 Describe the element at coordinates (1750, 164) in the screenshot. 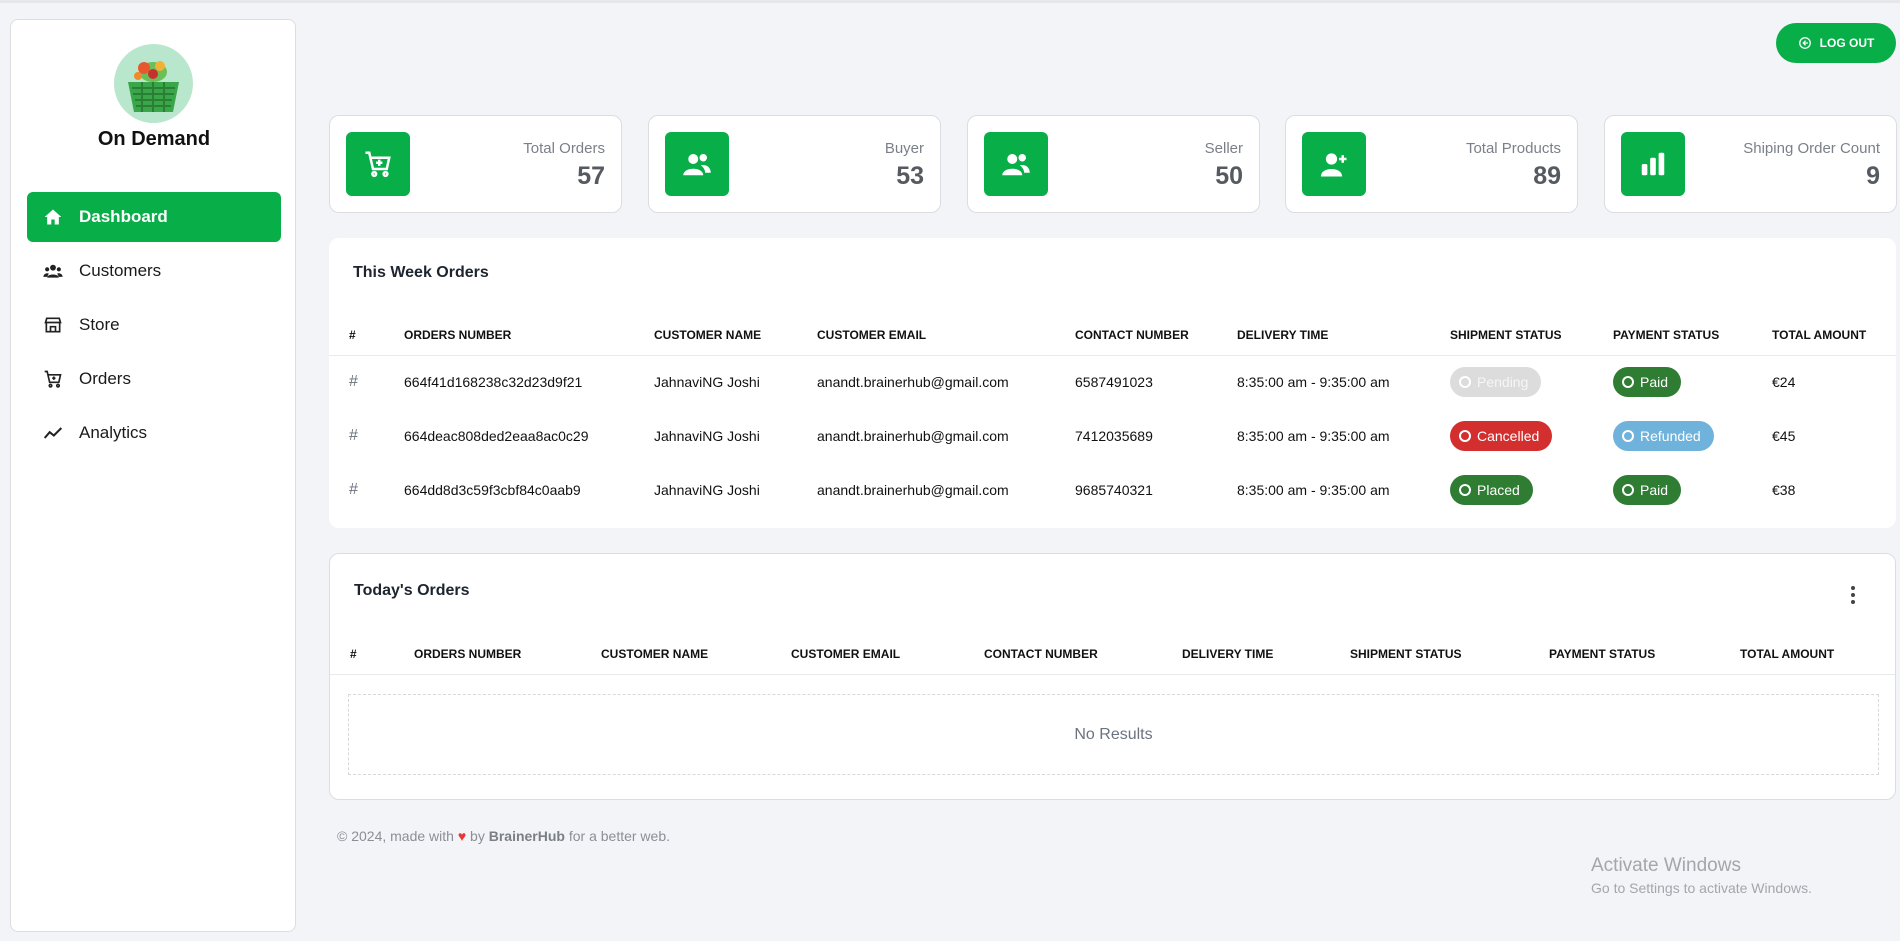

I see `stat-card-shipping-count: Shiping Order Count 9` at that location.